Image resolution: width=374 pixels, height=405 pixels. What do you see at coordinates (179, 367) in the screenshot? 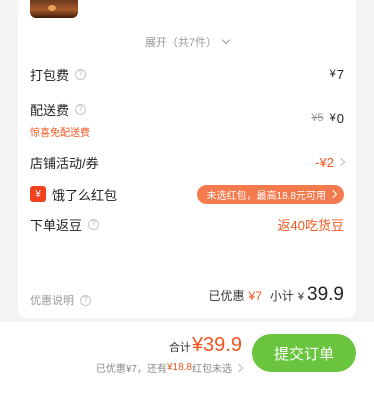
I see `savings-text-red: ¥18.8` at bounding box center [179, 367].